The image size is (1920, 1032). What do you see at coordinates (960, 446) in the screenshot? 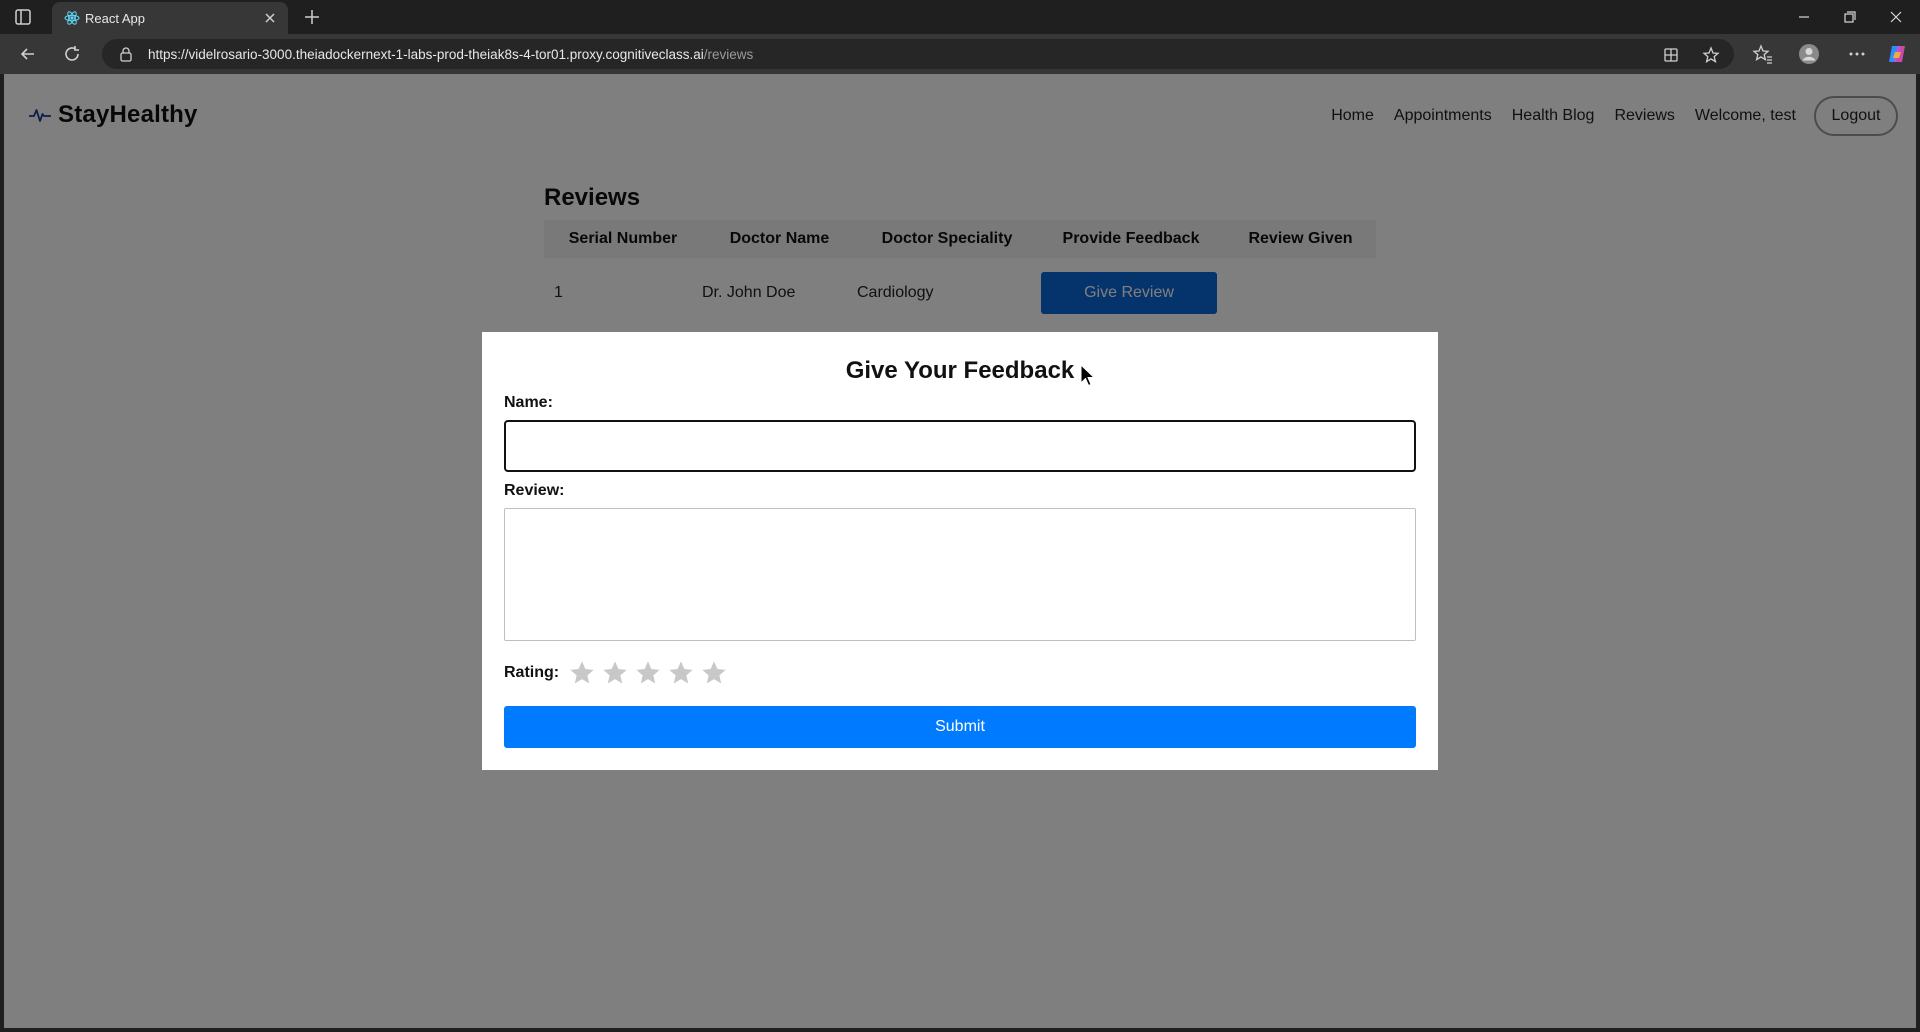
I see `name-input` at bounding box center [960, 446].